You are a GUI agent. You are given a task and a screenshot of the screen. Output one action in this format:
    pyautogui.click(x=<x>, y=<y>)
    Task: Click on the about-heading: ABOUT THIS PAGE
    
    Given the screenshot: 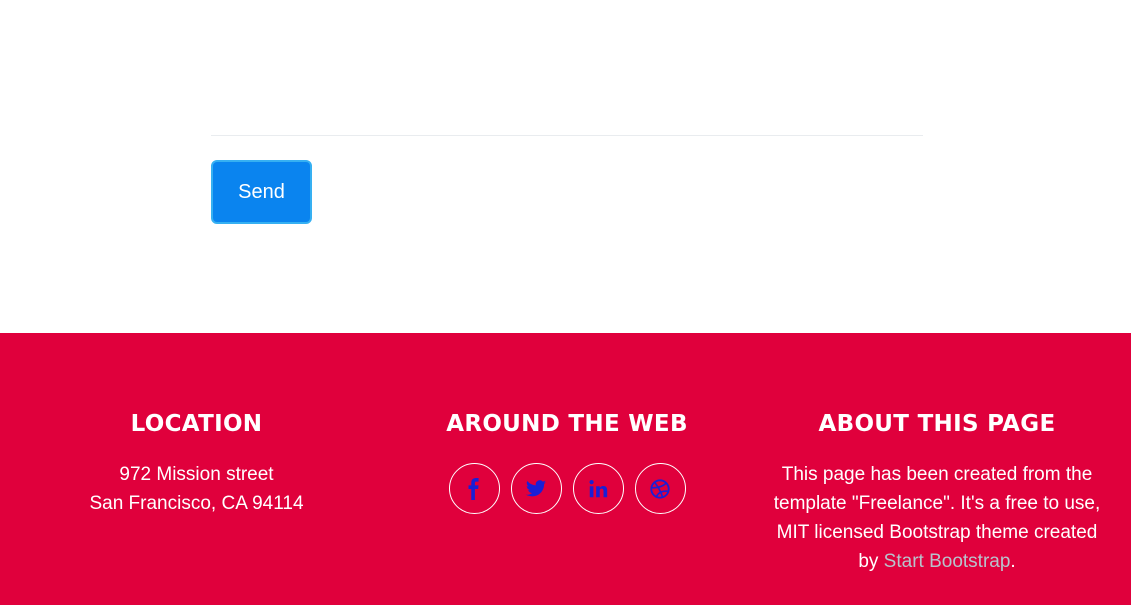 What is the action you would take?
    pyautogui.click(x=937, y=424)
    